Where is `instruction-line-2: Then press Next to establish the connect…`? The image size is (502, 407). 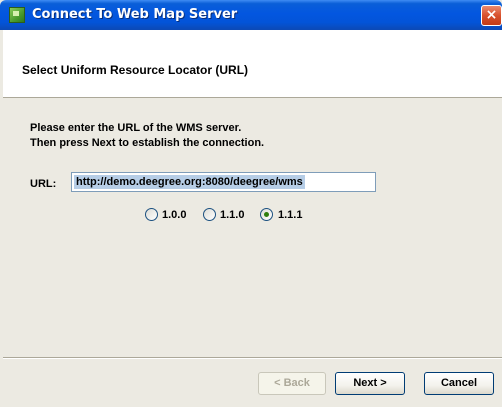
instruction-line-2: Then press Next to establish the connect… is located at coordinates (147, 143).